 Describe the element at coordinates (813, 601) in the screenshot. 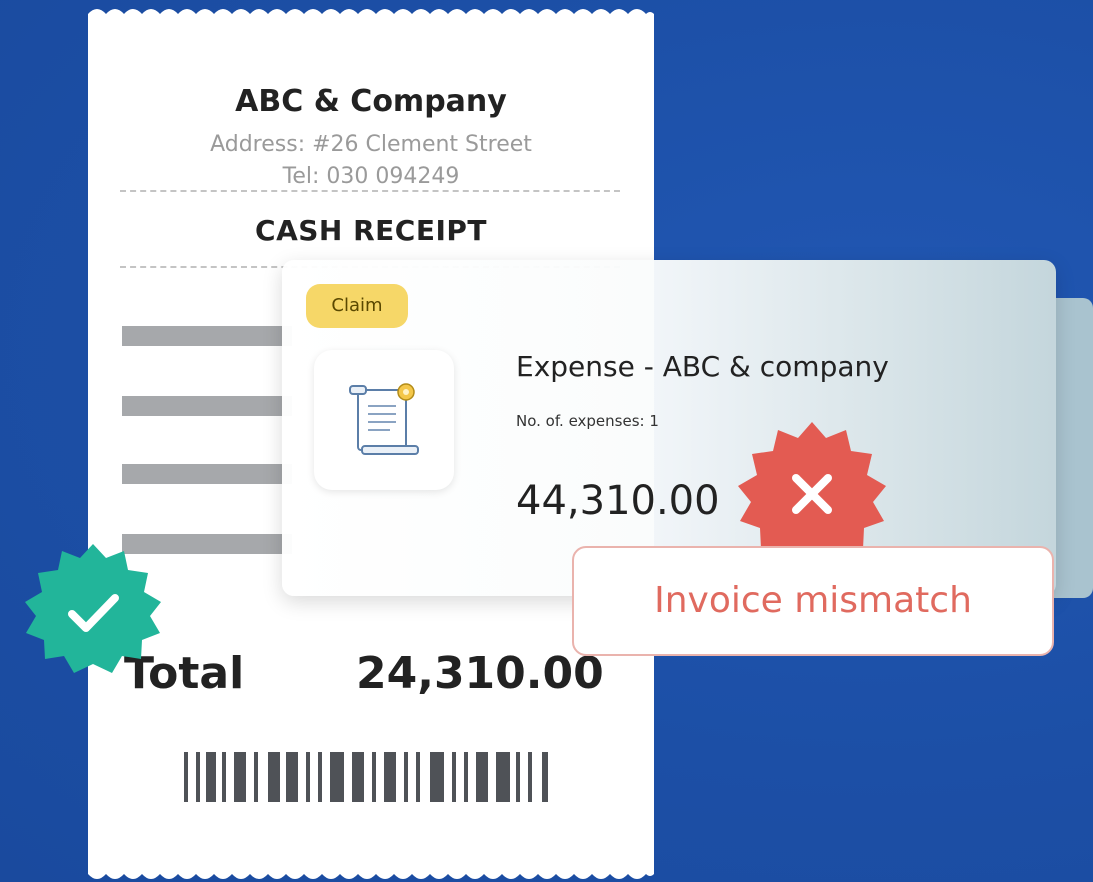

I see `invoice-mismatch-label: Invoice mismatch` at that location.